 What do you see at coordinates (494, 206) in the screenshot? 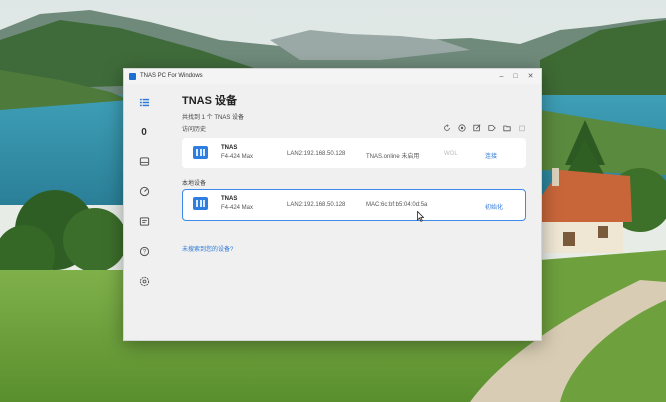
I see `initialize-button: 初始化` at bounding box center [494, 206].